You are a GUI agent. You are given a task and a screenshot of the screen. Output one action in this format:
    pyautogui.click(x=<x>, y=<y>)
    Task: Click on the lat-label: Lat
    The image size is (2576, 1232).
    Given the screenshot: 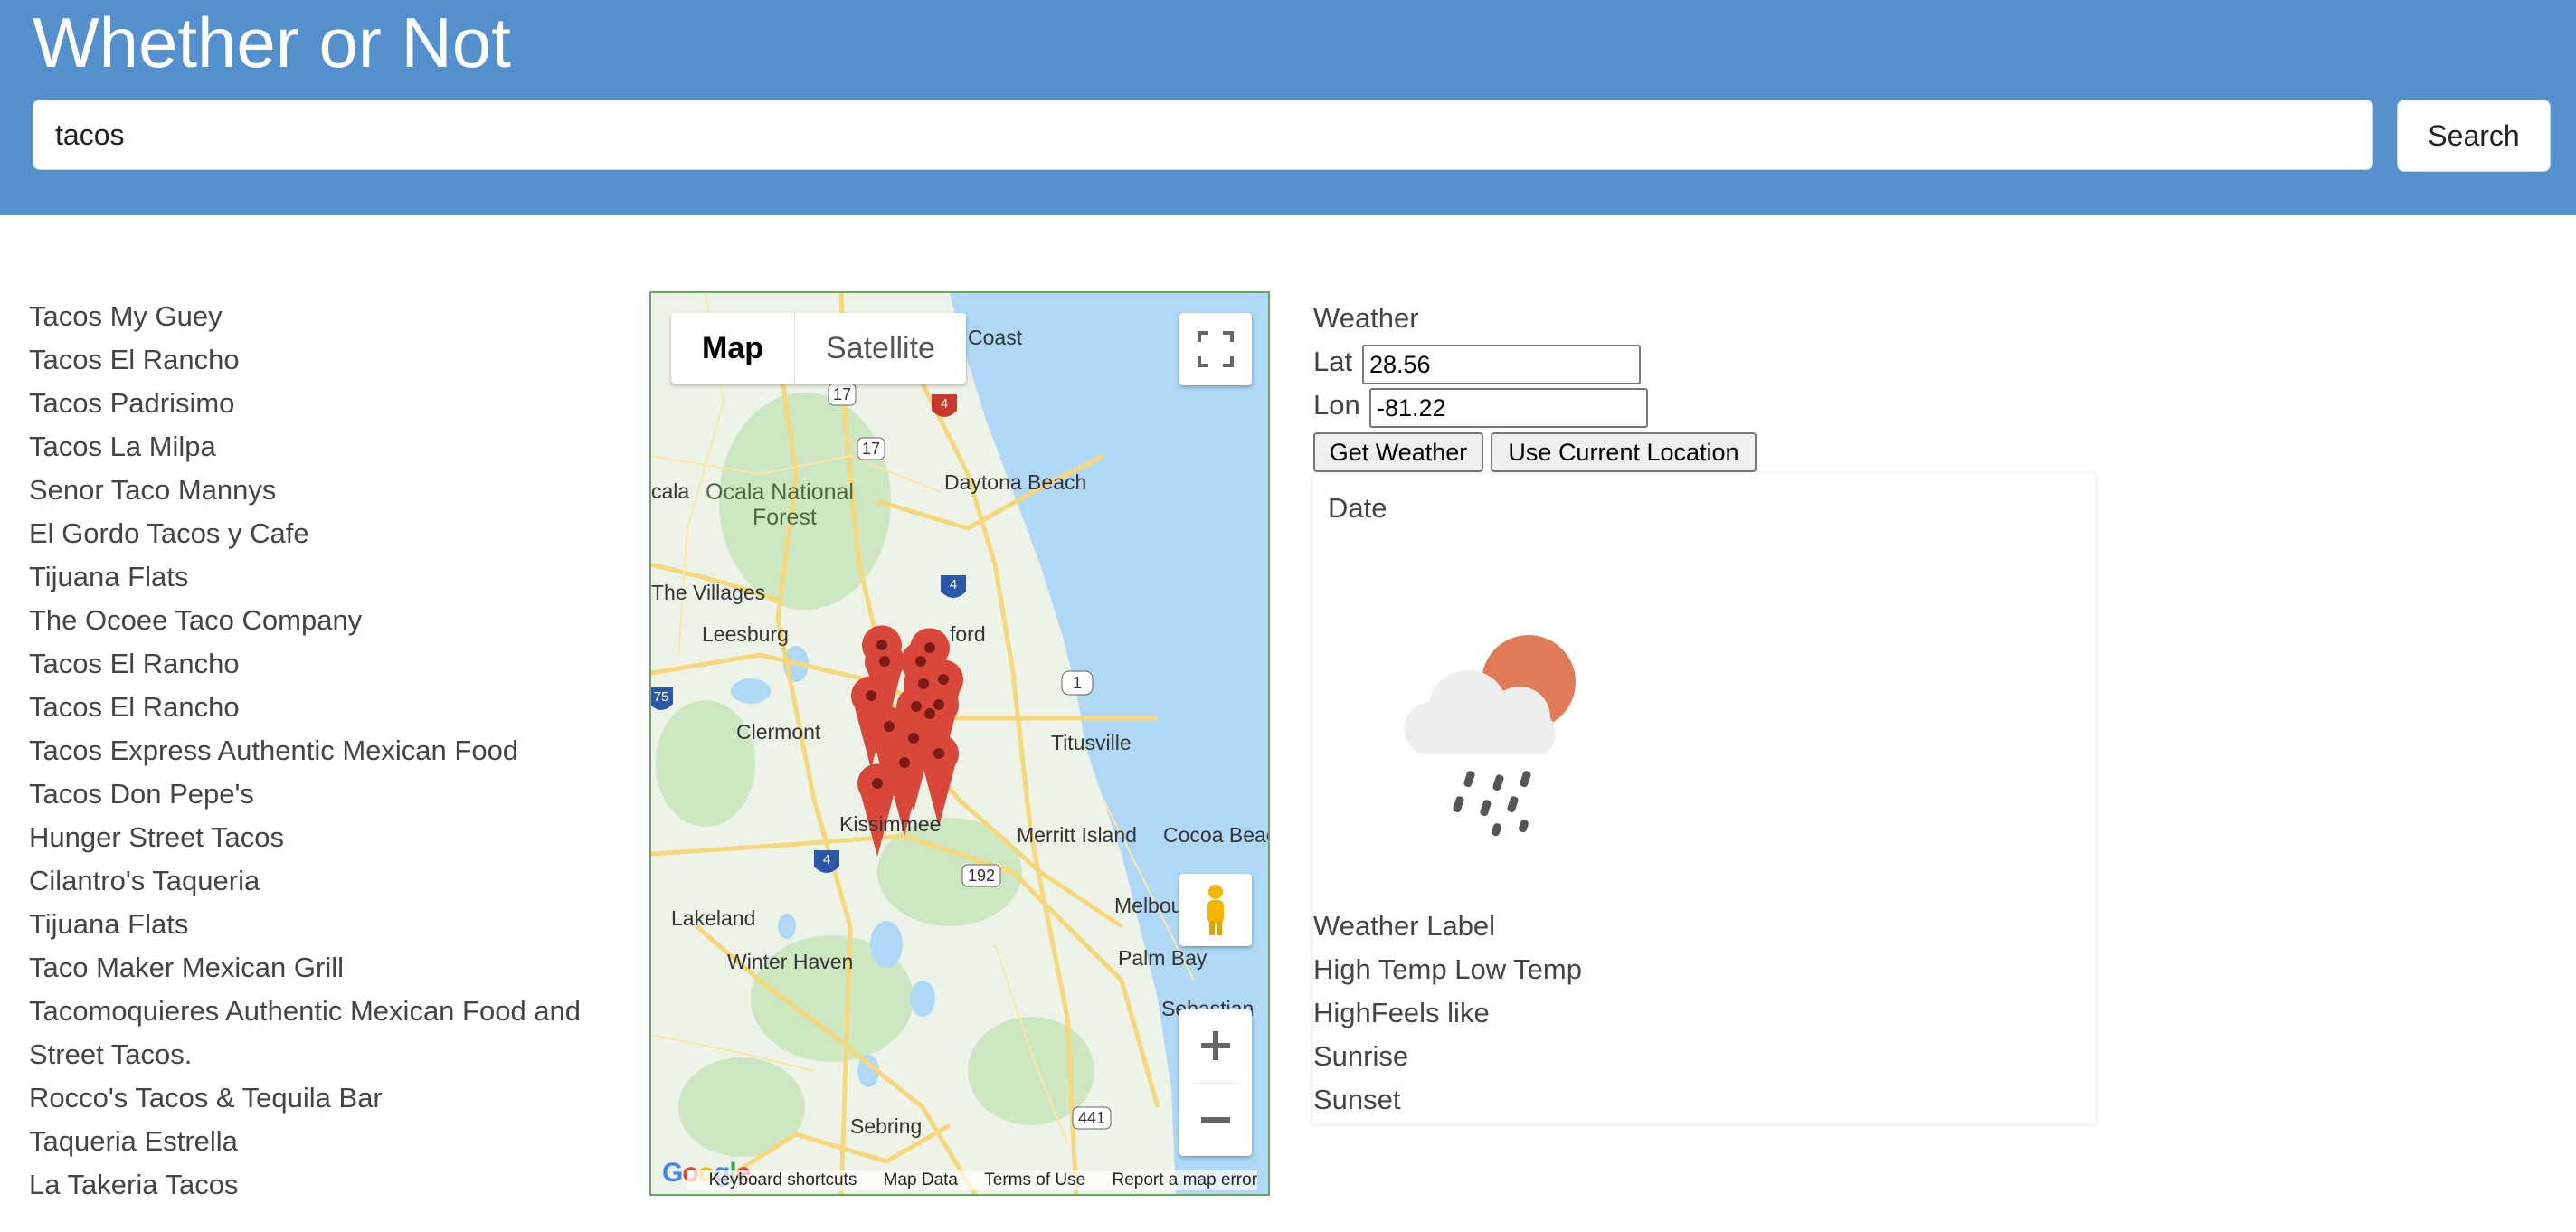 What is the action you would take?
    pyautogui.click(x=1333, y=362)
    